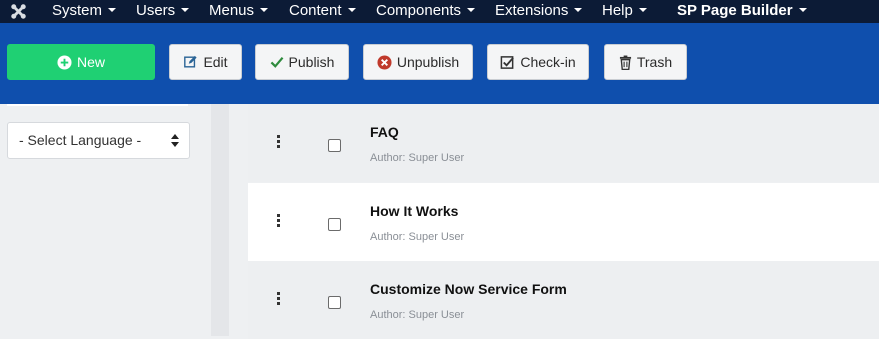 The height and width of the screenshot is (339, 879). What do you see at coordinates (654, 62) in the screenshot?
I see `trash-button-label: Trash` at bounding box center [654, 62].